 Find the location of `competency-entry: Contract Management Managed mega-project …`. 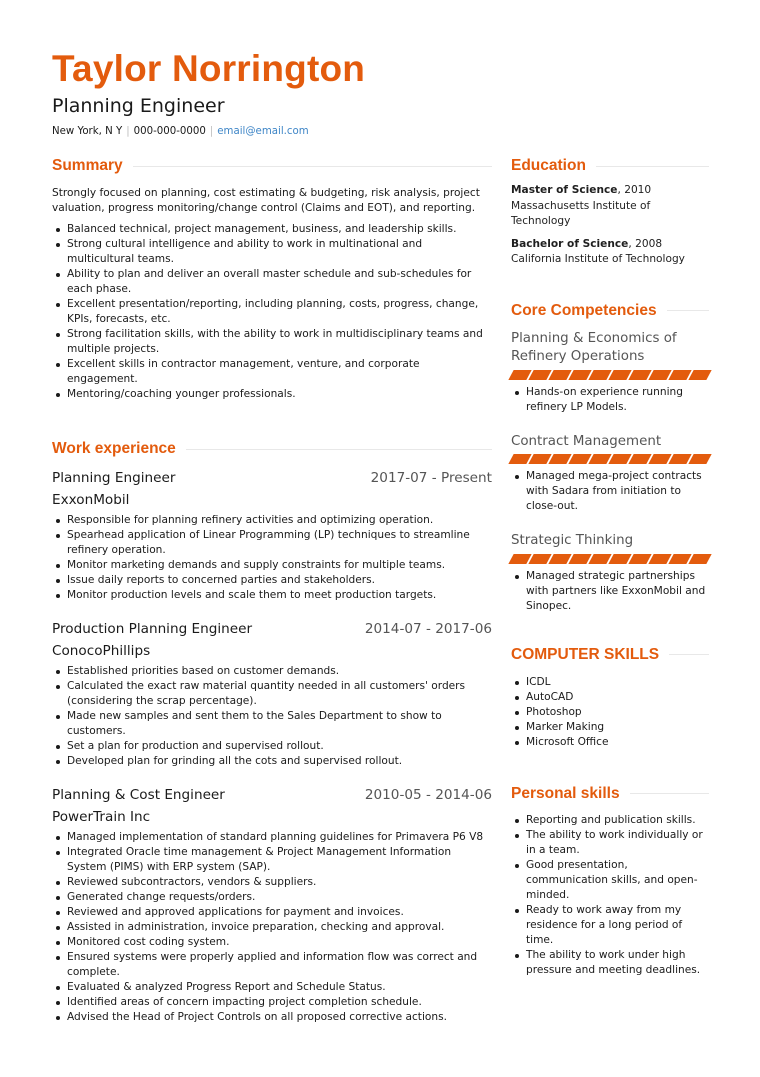

competency-entry: Contract Management Managed mega-project … is located at coordinates (610, 474).